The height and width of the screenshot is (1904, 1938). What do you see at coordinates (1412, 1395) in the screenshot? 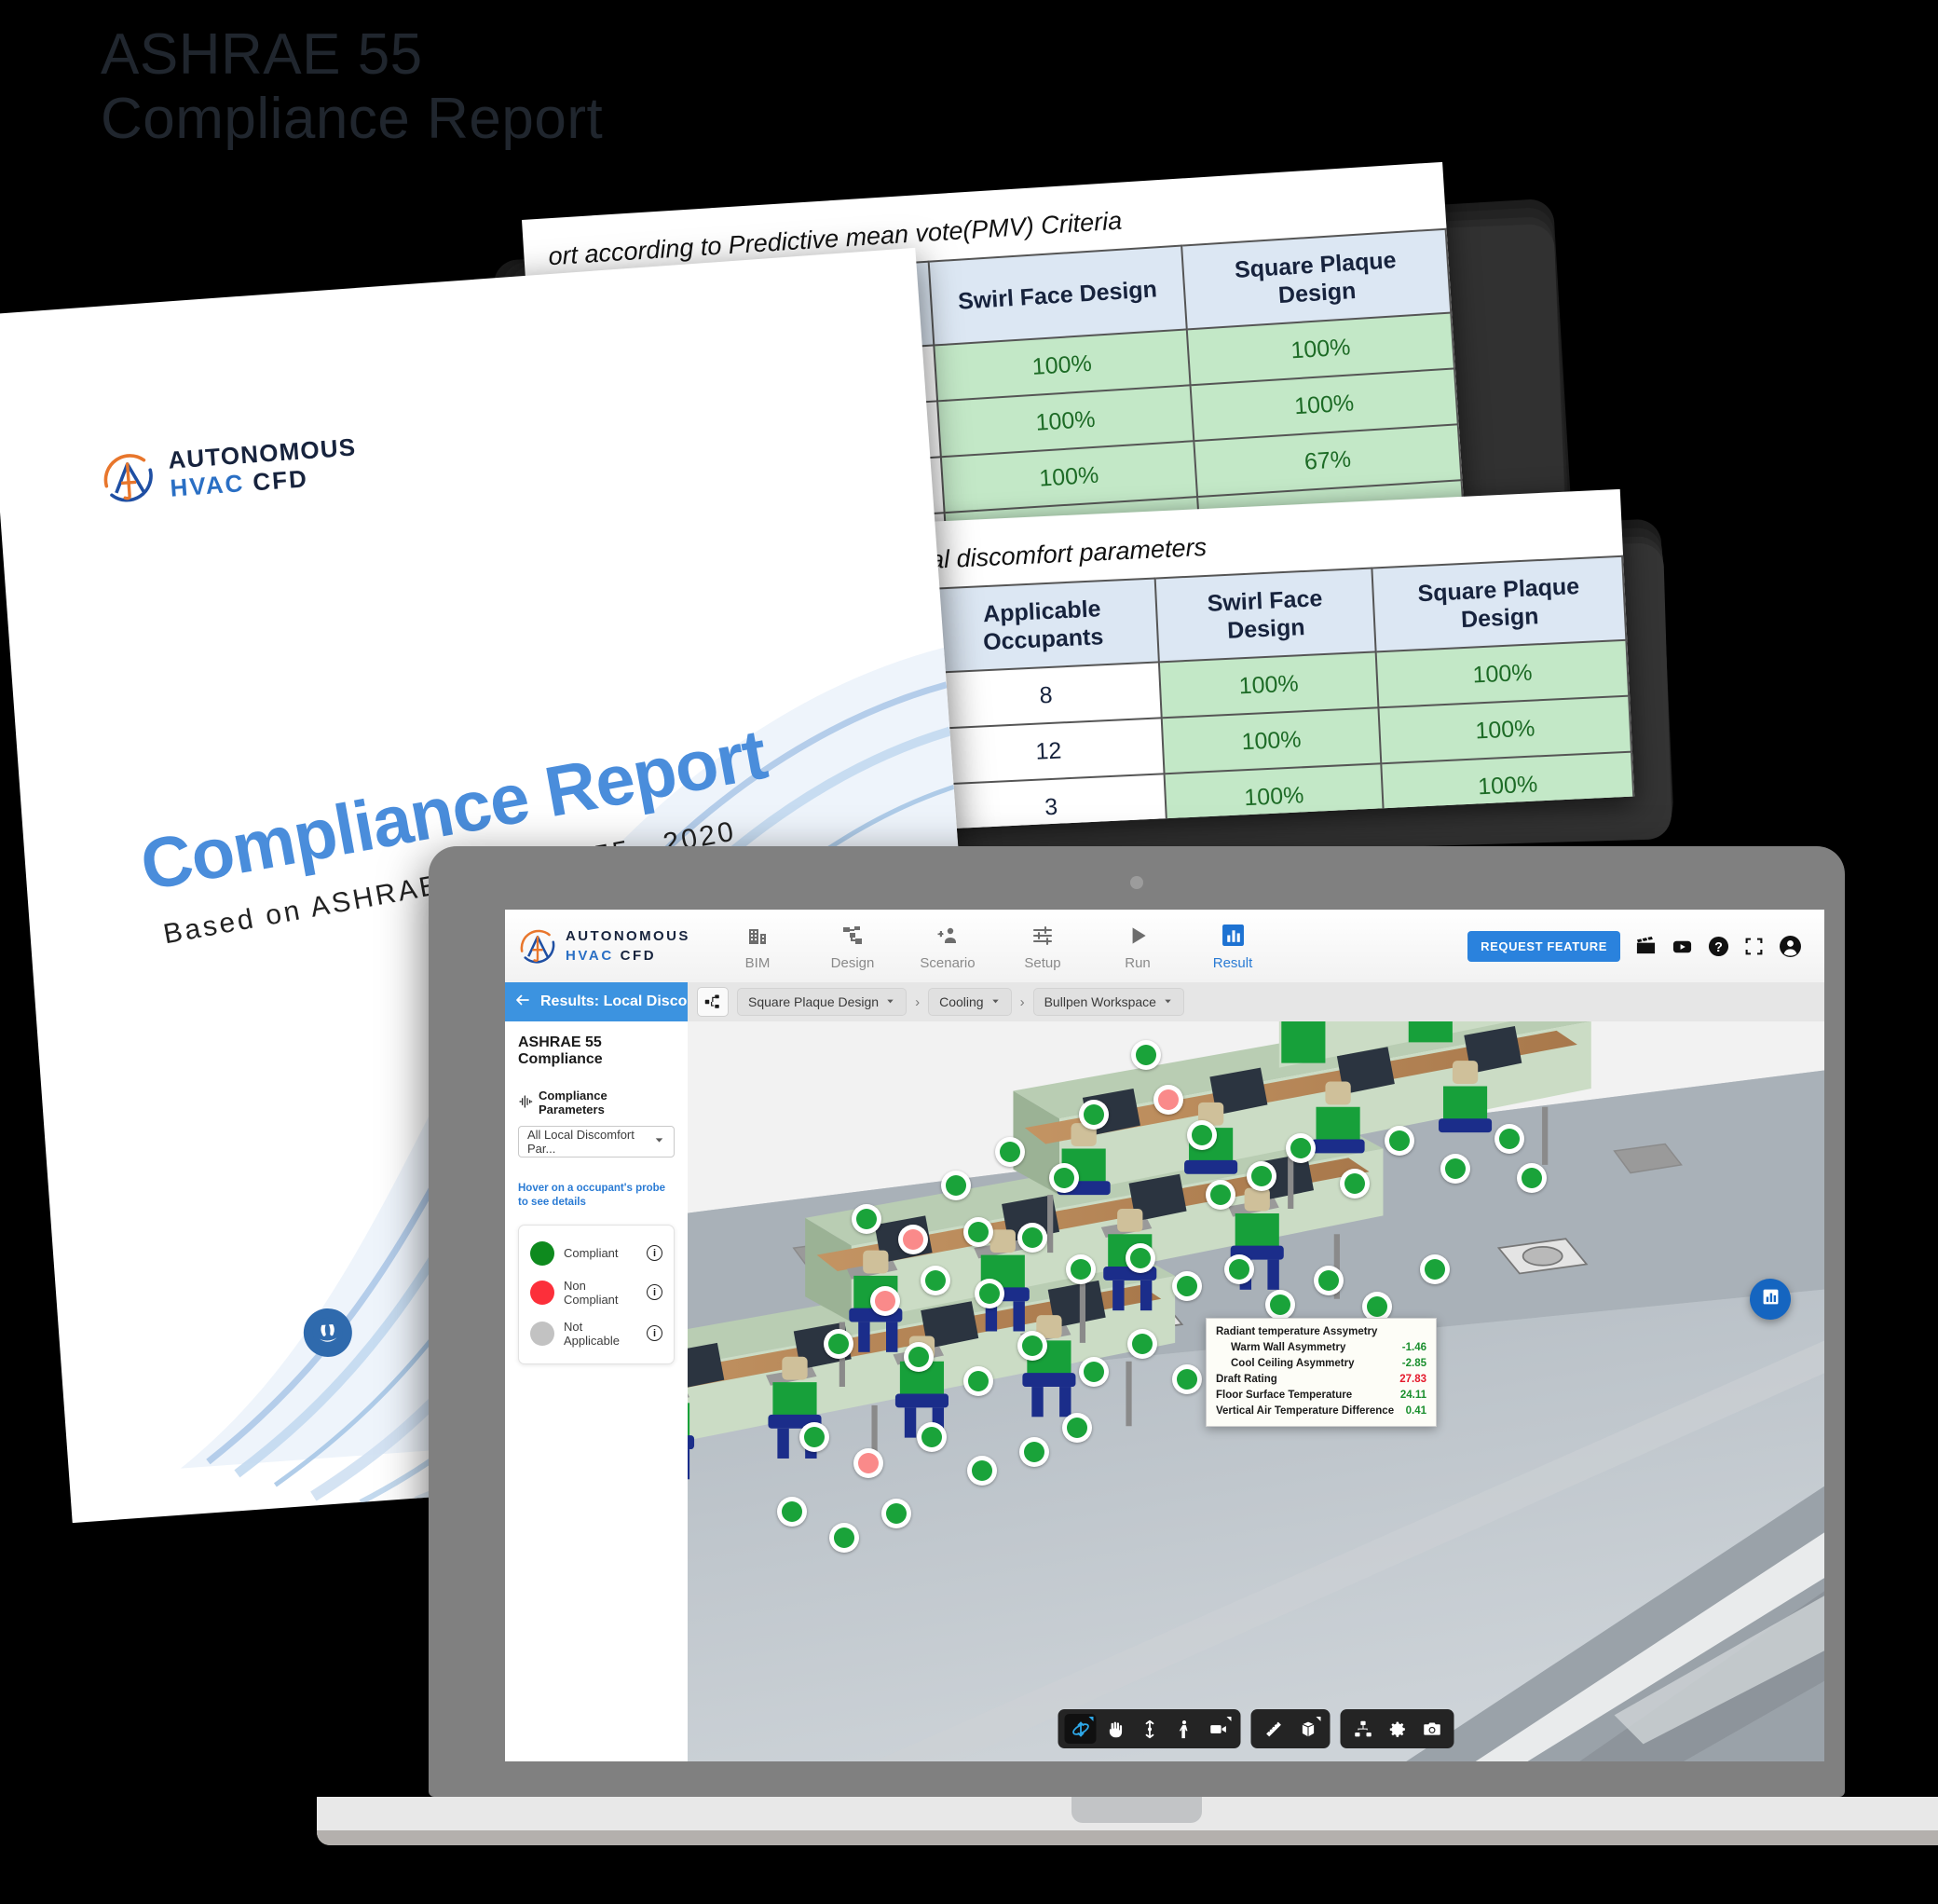
I see `tooltip-value: 24.11` at bounding box center [1412, 1395].